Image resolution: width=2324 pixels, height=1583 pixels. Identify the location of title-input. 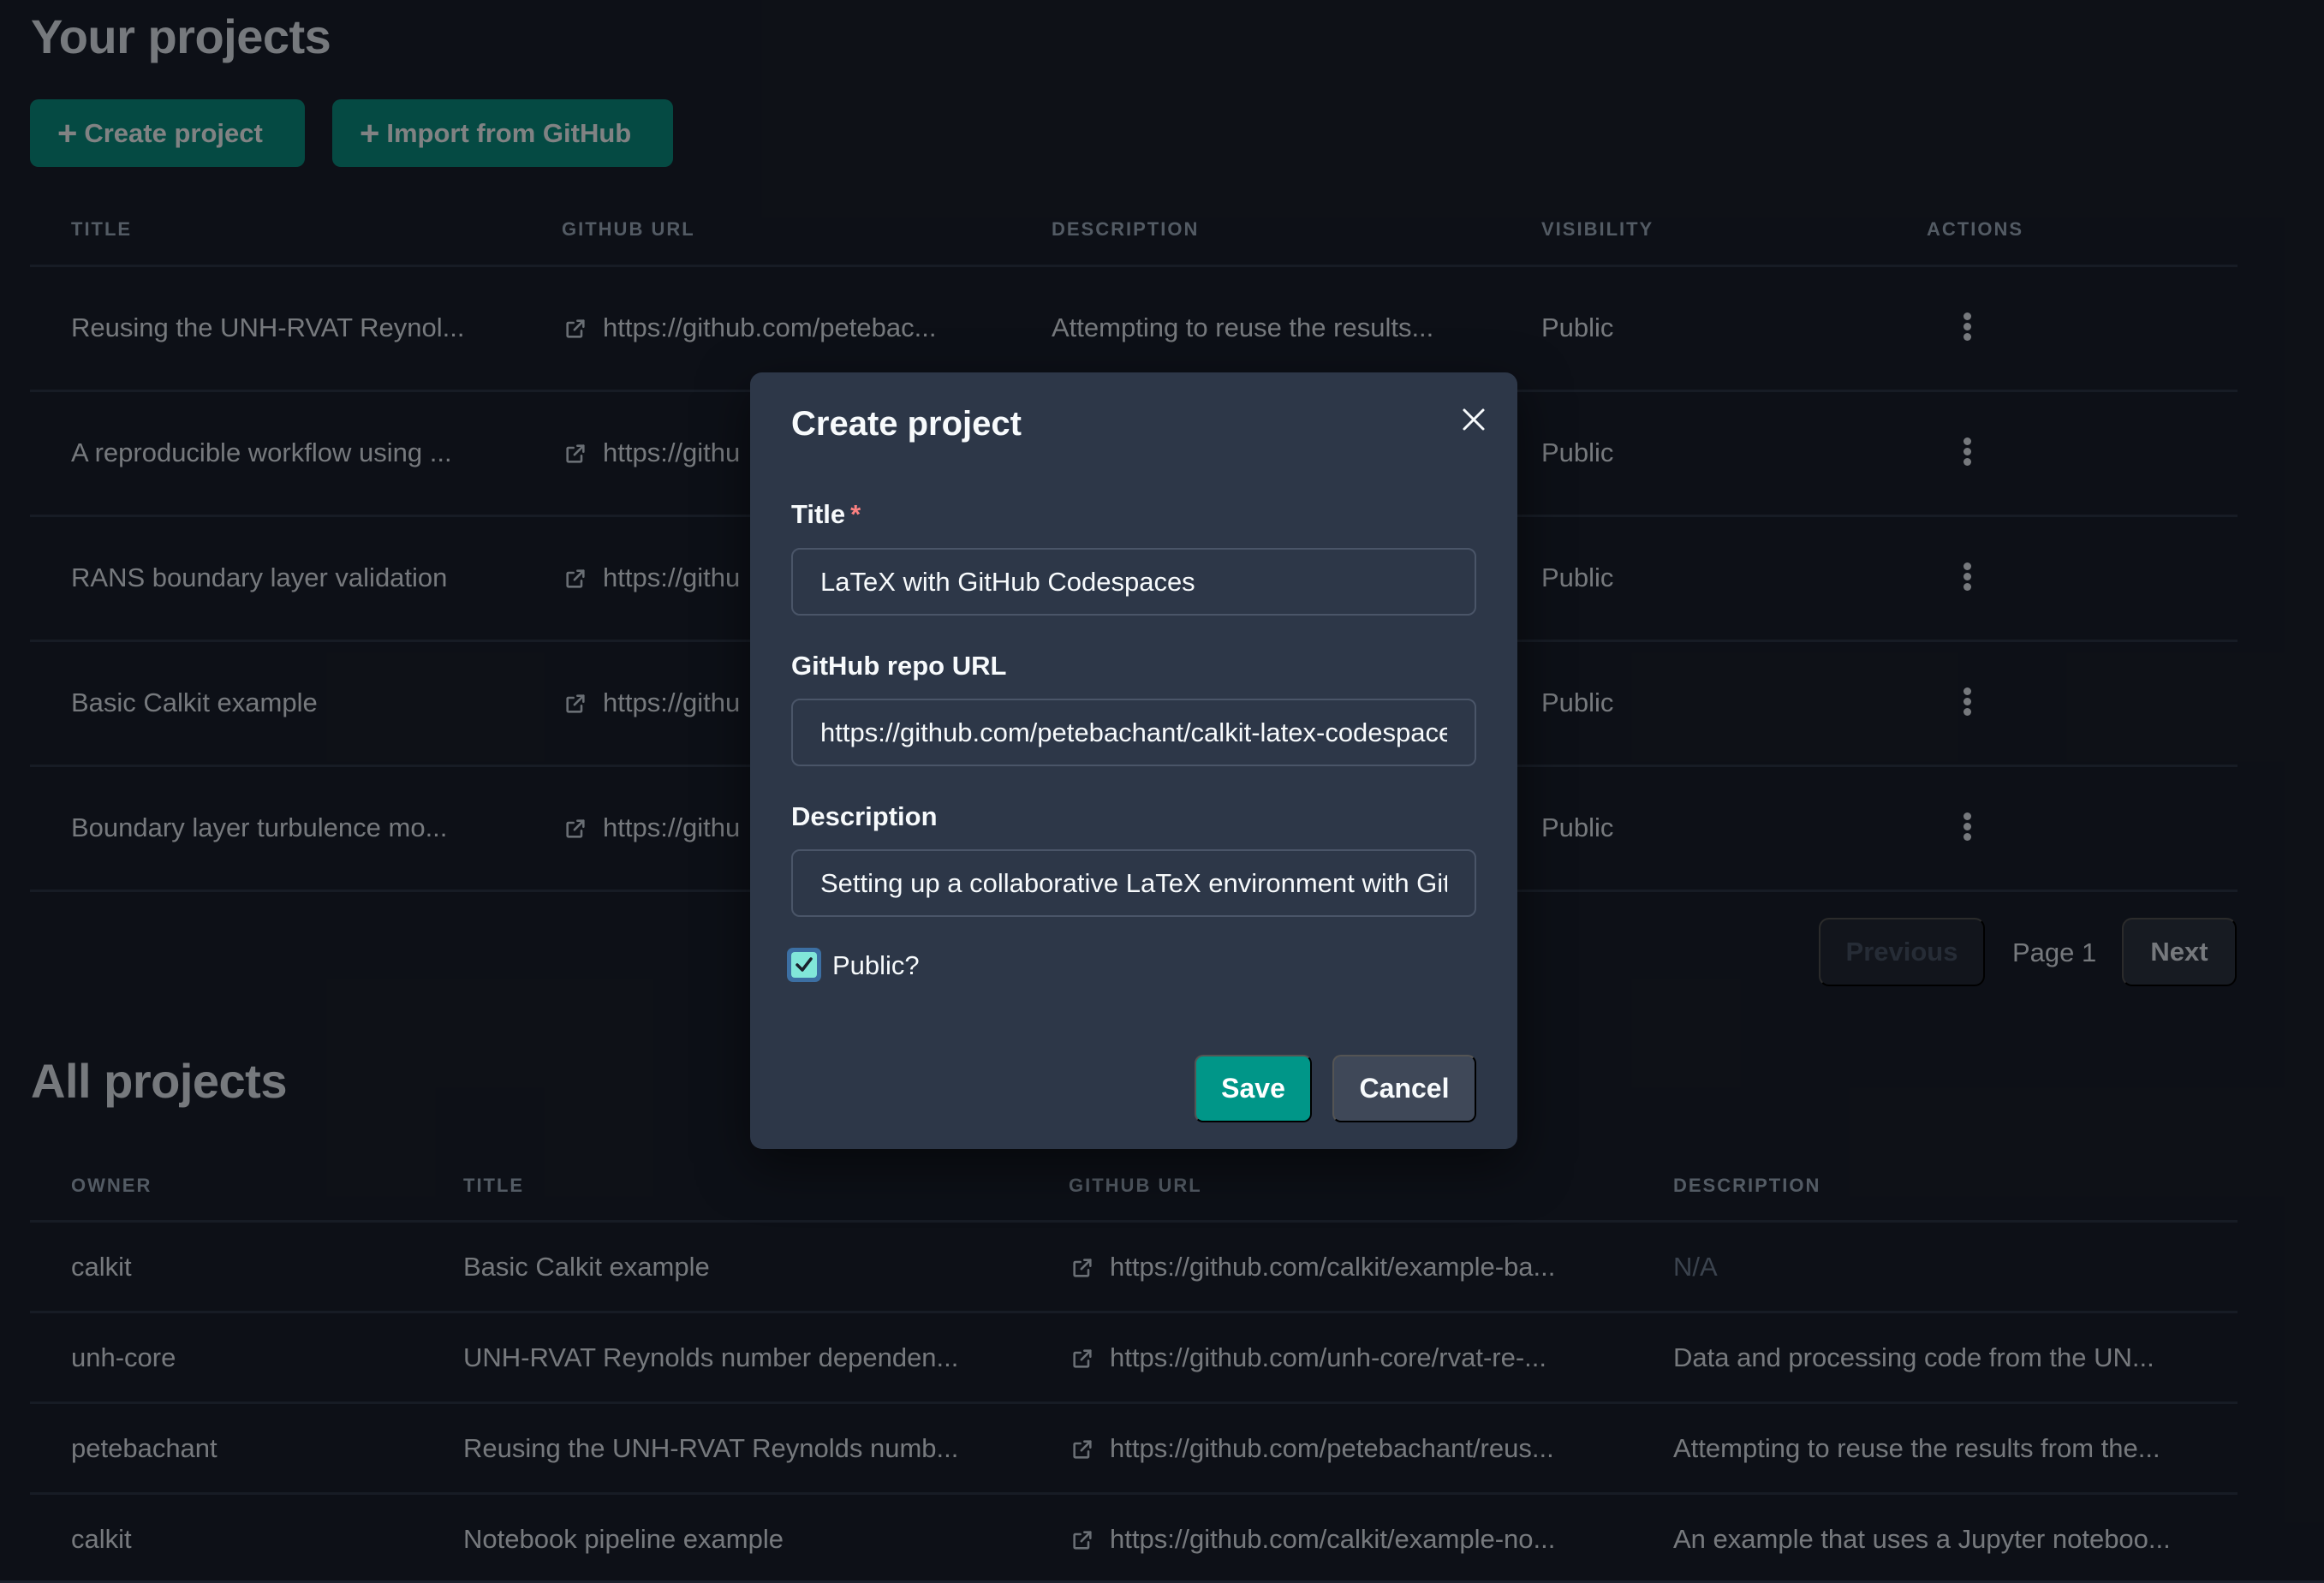
(1133, 582).